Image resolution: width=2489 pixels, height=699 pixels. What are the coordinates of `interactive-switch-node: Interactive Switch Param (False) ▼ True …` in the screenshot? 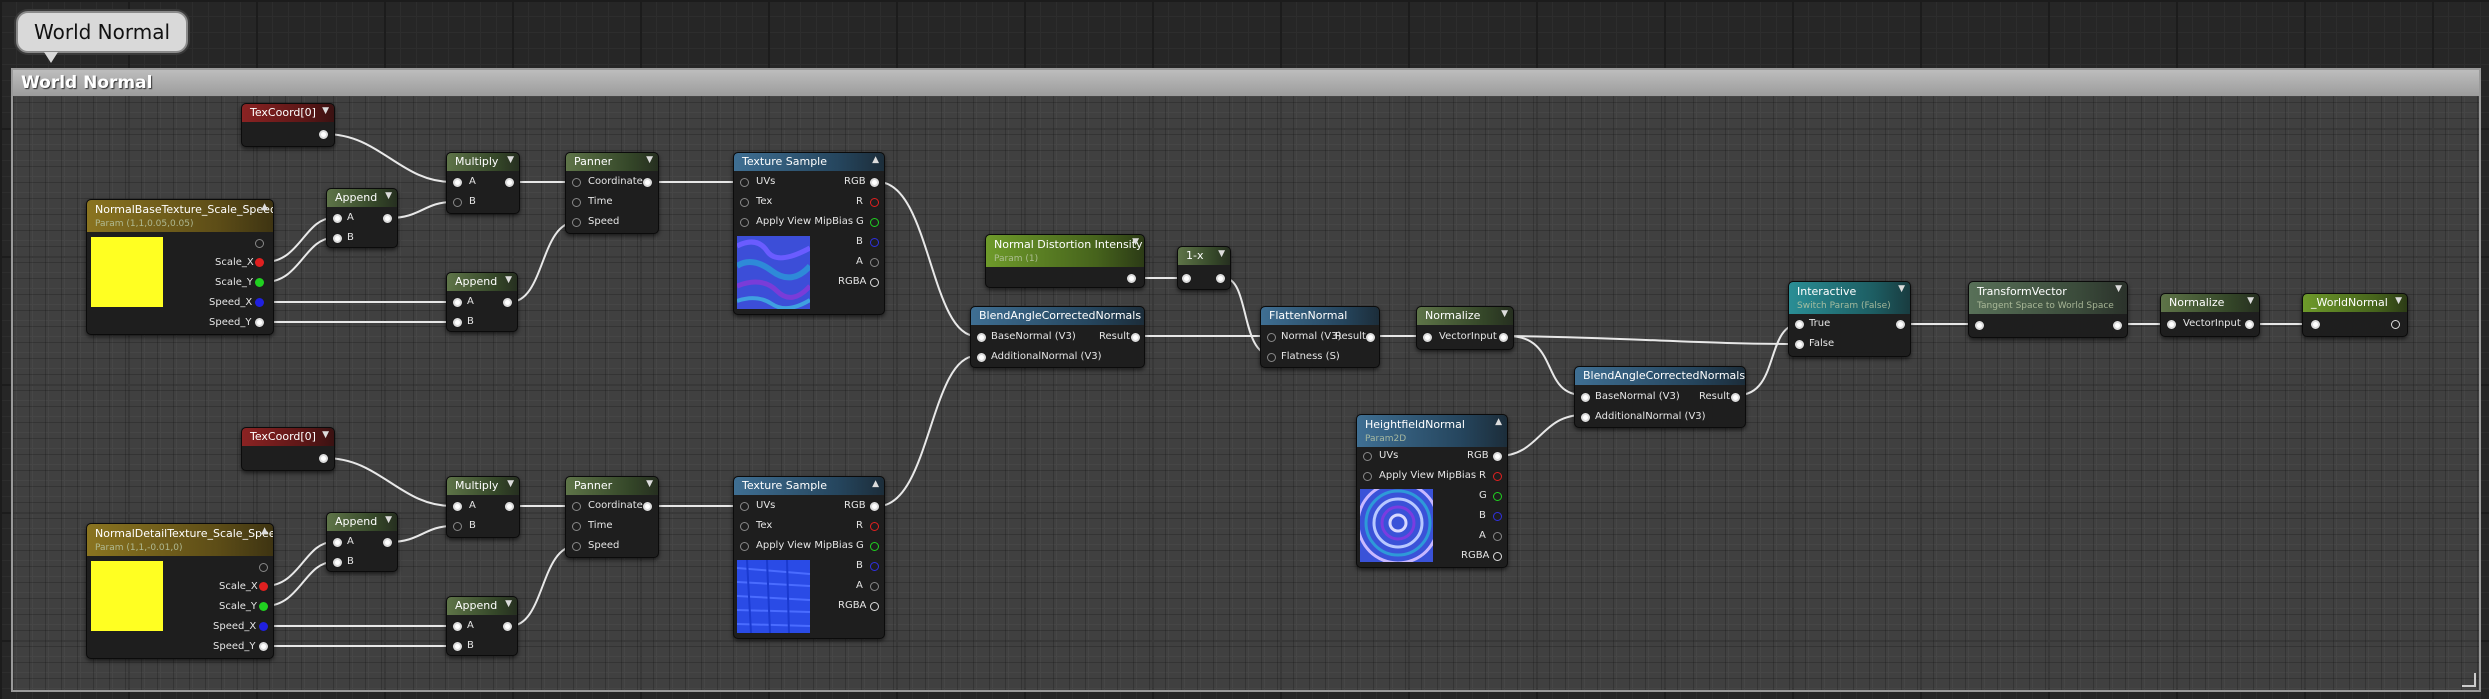 It's located at (1849, 319).